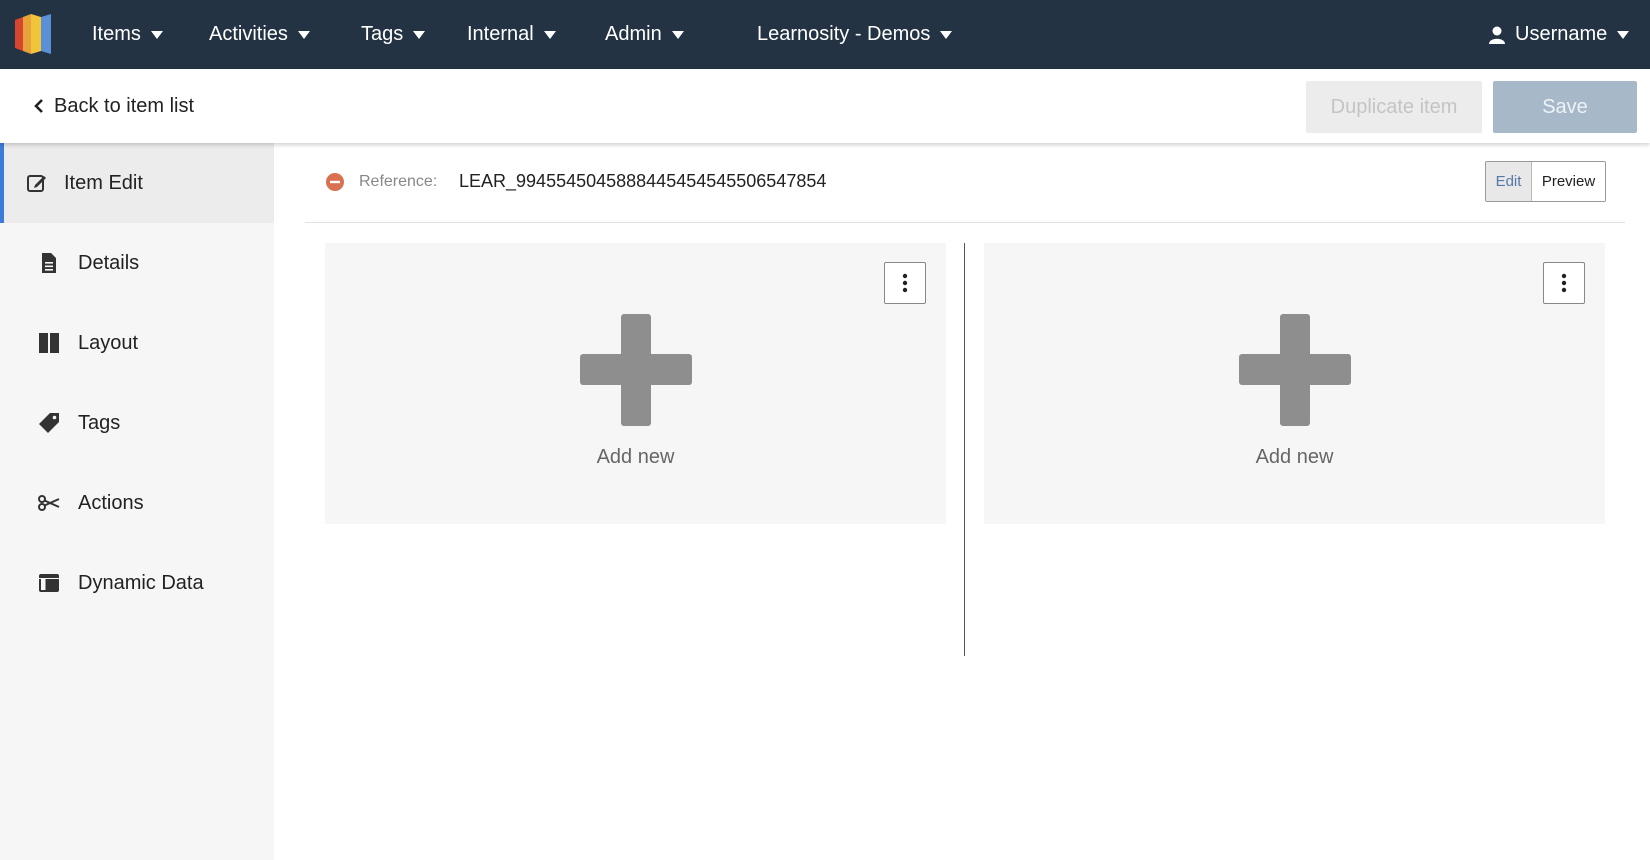 The image size is (1650, 860). Describe the element at coordinates (141, 582) in the screenshot. I see `sidebar-item-label: Dynamic Data` at that location.